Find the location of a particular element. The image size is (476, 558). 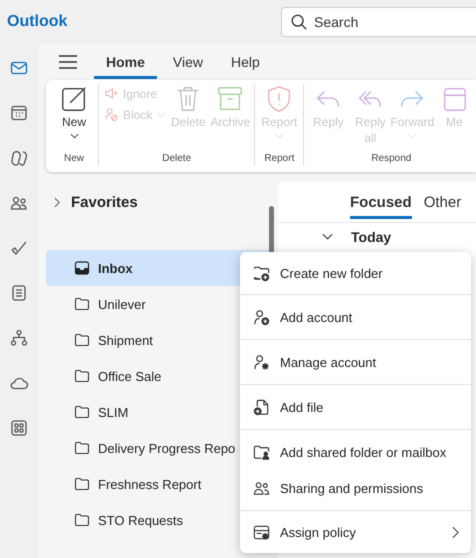

group-label: Respond is located at coordinates (391, 159).